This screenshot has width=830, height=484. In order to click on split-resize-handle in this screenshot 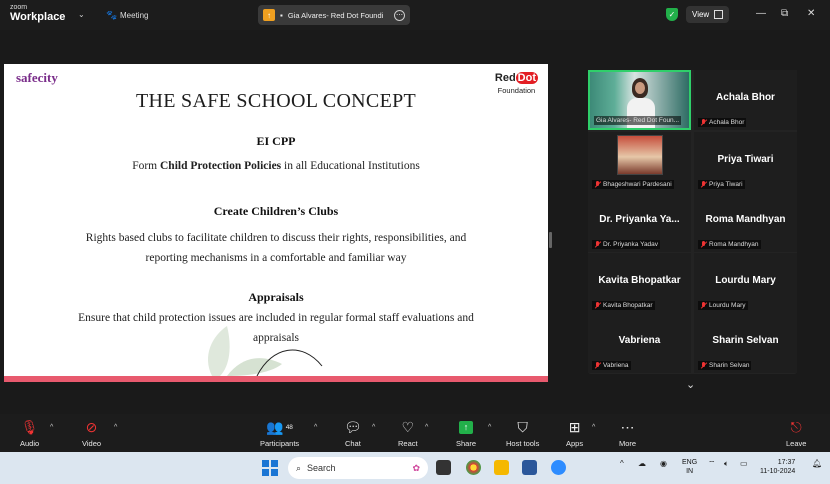, I will do `click(550, 240)`.